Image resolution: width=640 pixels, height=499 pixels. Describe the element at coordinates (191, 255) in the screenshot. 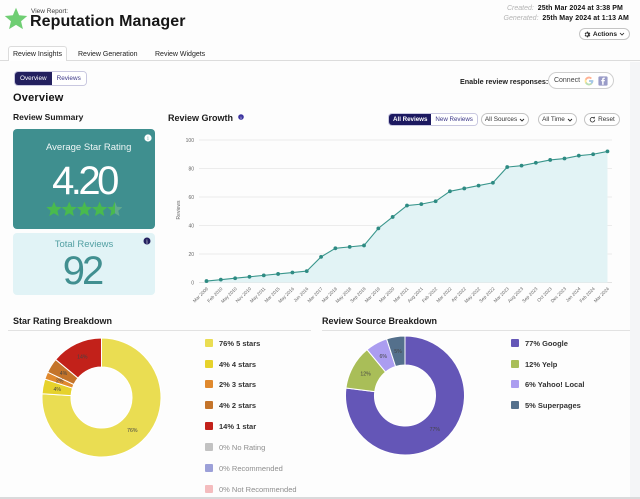

I see `svg-text: 20` at that location.